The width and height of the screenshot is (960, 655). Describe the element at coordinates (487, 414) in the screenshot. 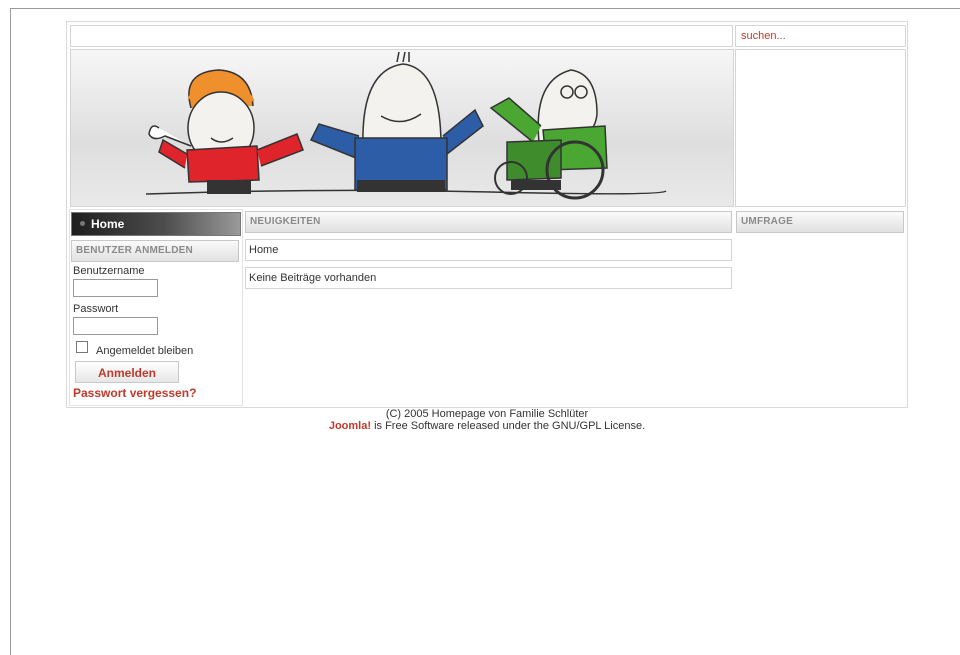

I see `footer-copyright: (C) 2005 Homepage von Familie Schlüter` at that location.